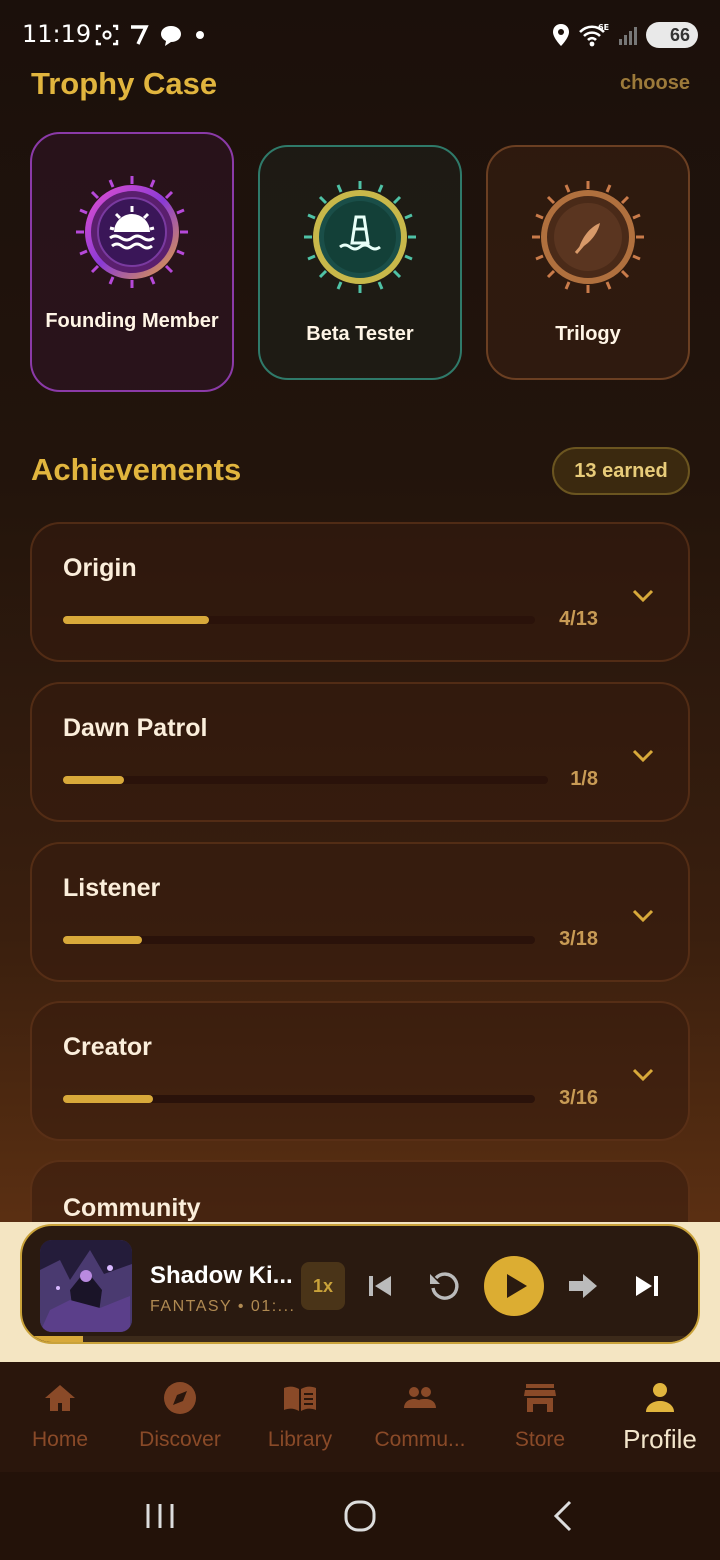  I want to click on play-button, so click(514, 1286).